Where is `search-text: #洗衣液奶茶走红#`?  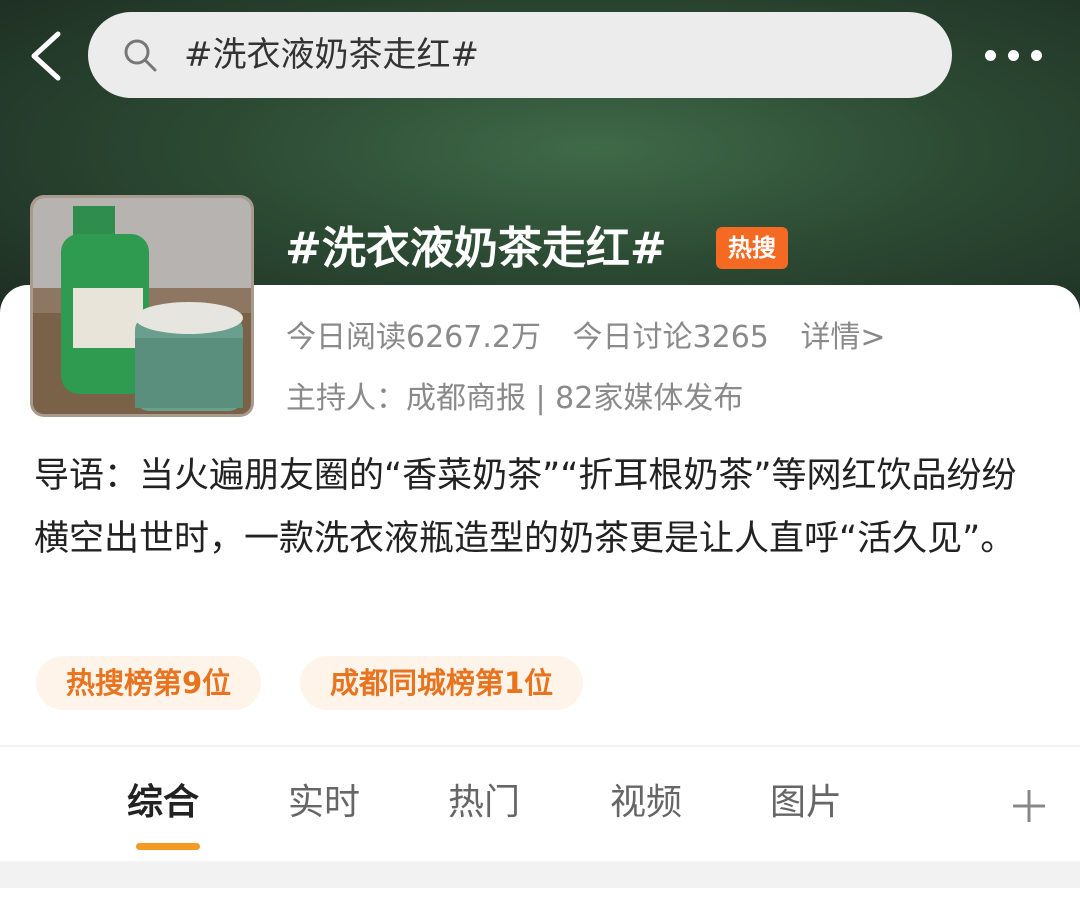 search-text: #洗衣液奶茶走红# is located at coordinates (331, 55).